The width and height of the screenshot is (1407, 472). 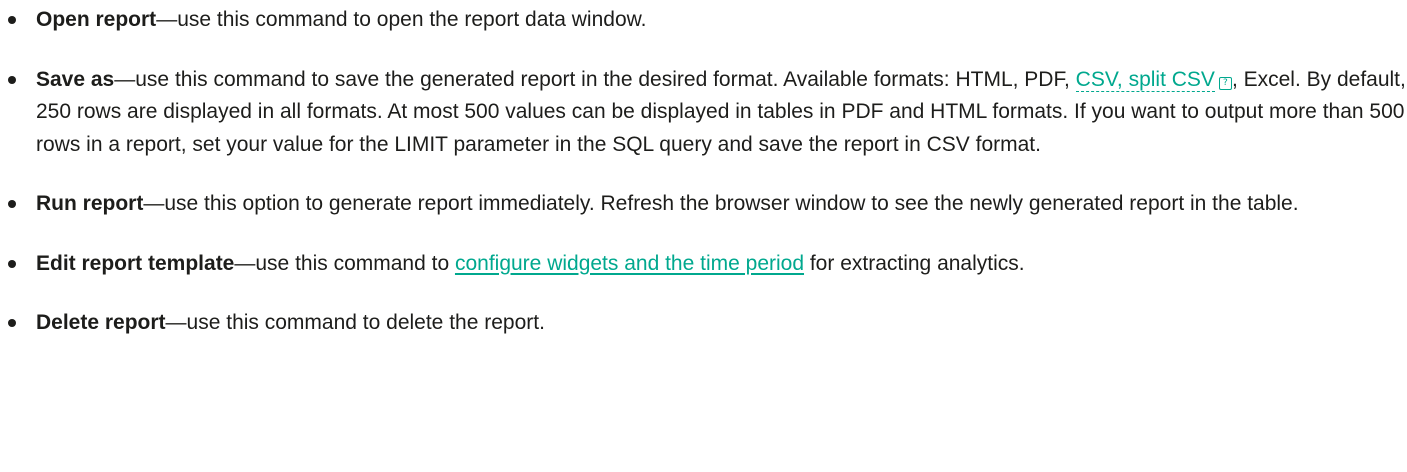 What do you see at coordinates (344, 263) in the screenshot?
I see `description-edit-template-part1: —use this command to` at bounding box center [344, 263].